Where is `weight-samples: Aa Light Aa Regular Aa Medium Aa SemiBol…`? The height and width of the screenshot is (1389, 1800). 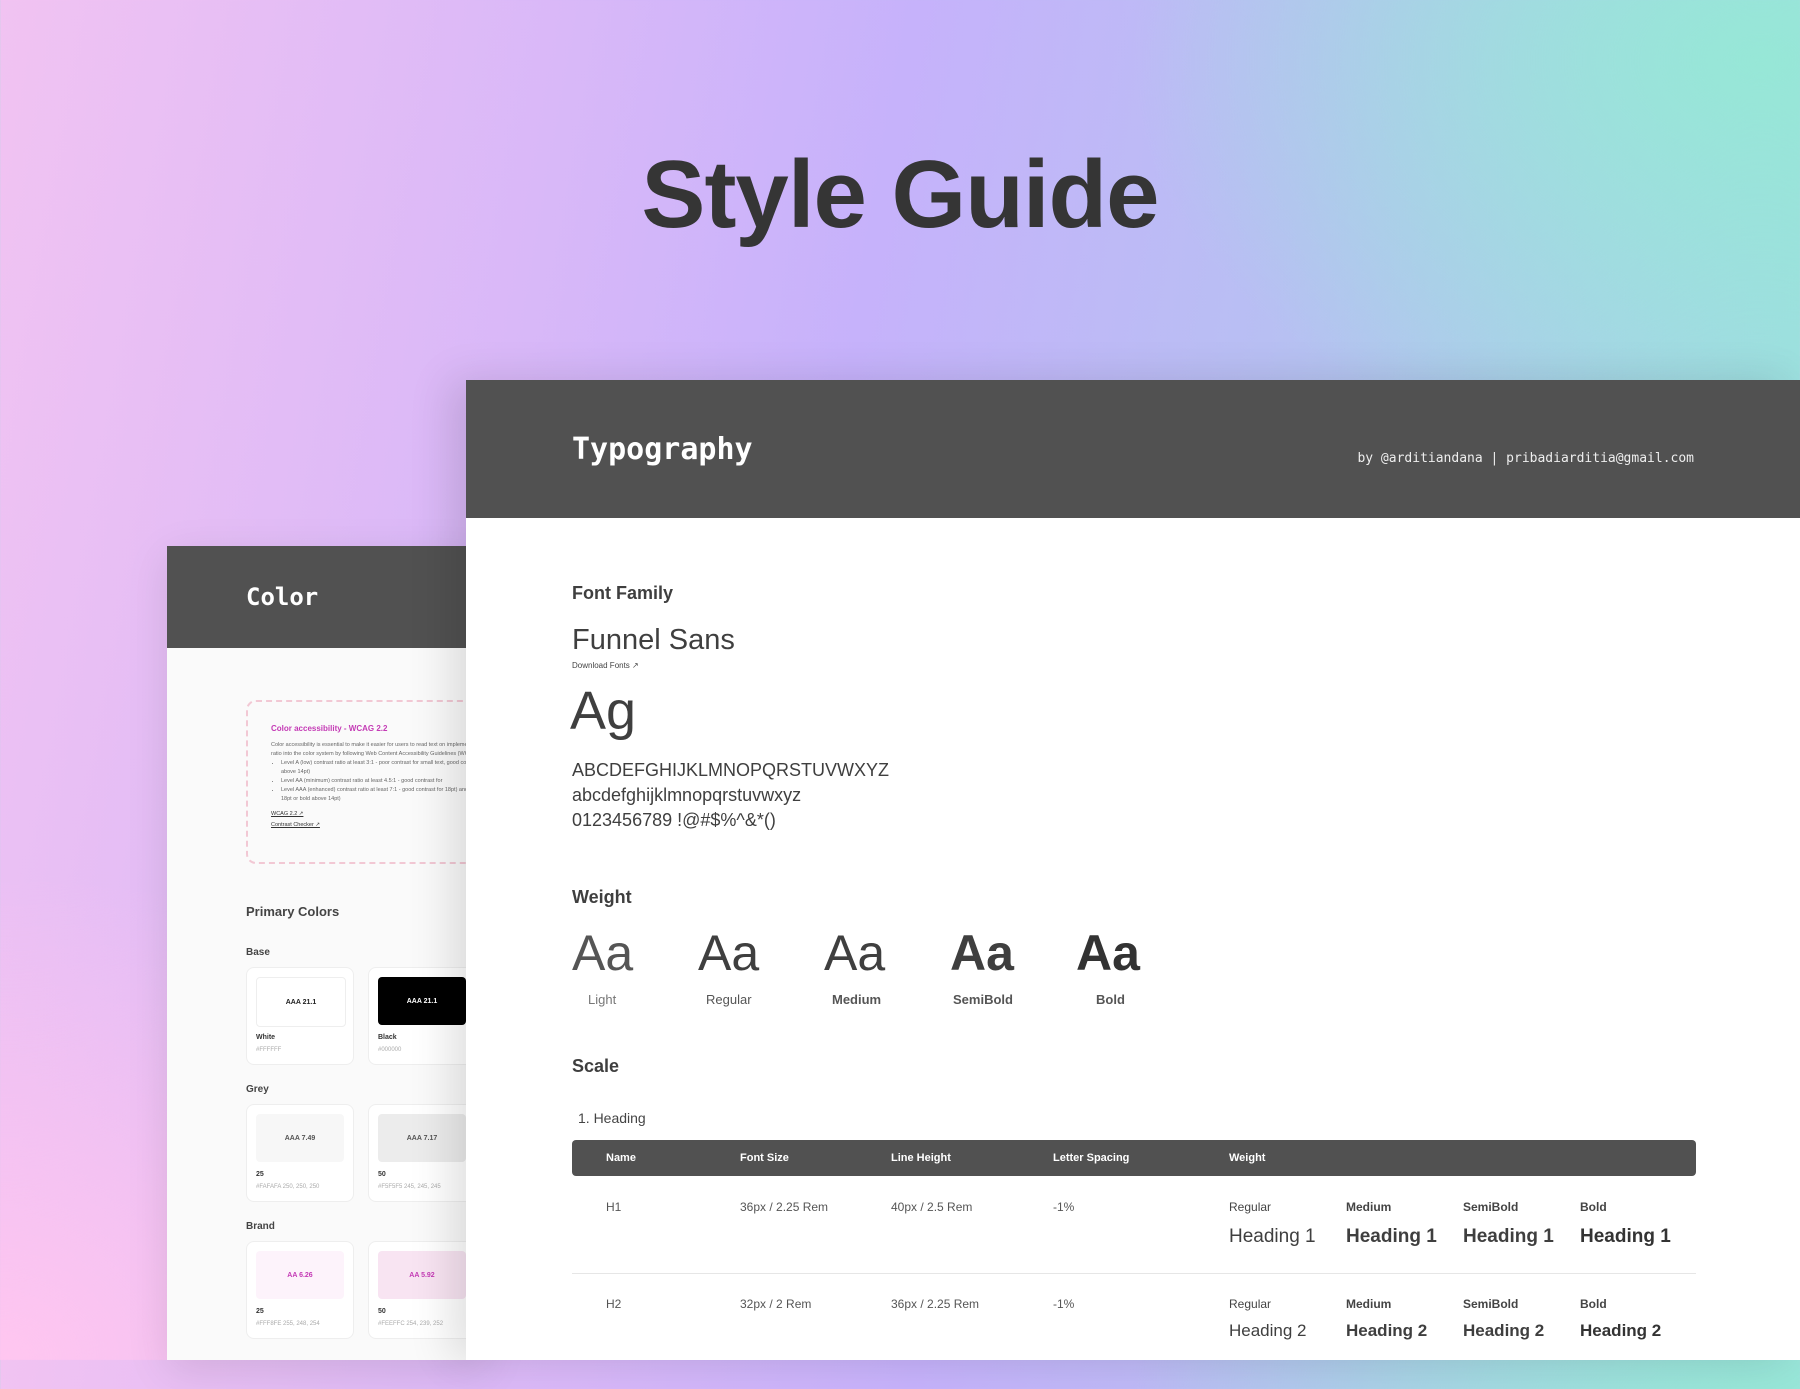 weight-samples: Aa Light Aa Regular Aa Medium Aa SemiBol… is located at coordinates (887, 967).